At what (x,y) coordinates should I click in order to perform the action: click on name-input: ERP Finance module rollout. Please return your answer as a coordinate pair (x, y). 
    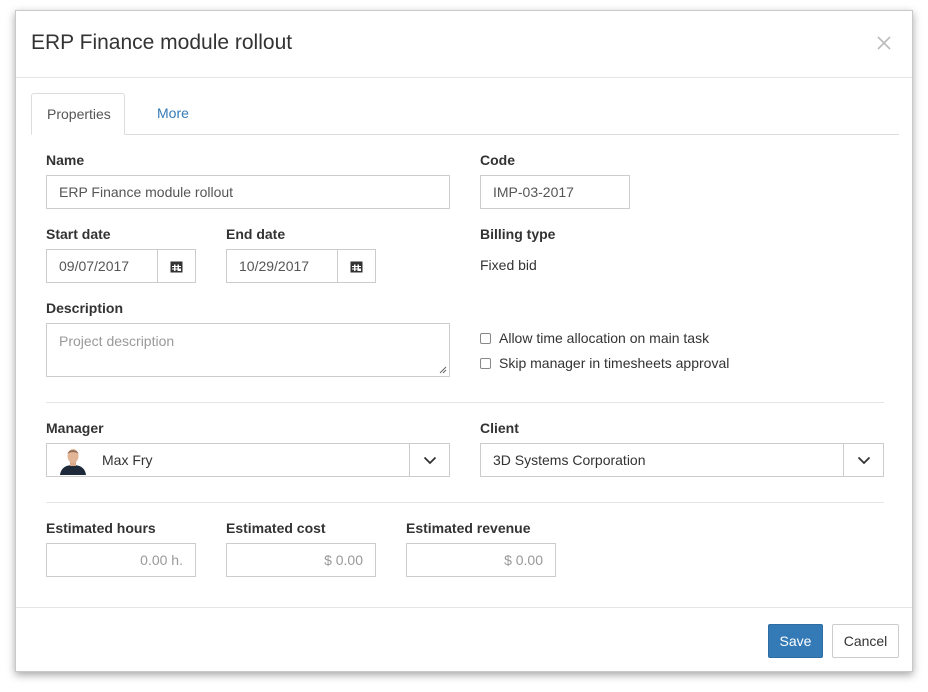
    Looking at the image, I should click on (248, 192).